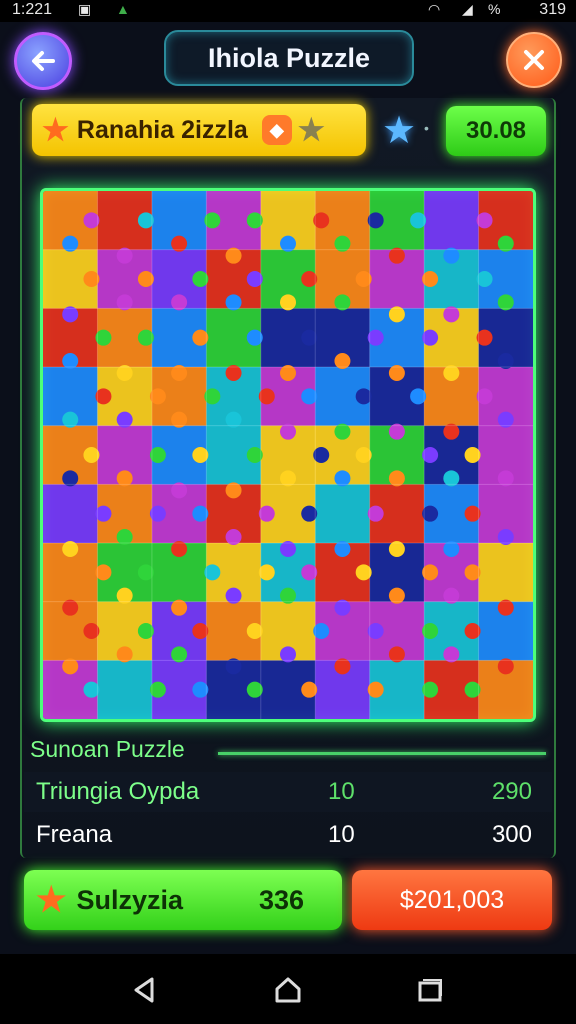 This screenshot has height=1024, width=576. I want to click on silver-star-icon: ★, so click(311, 130).